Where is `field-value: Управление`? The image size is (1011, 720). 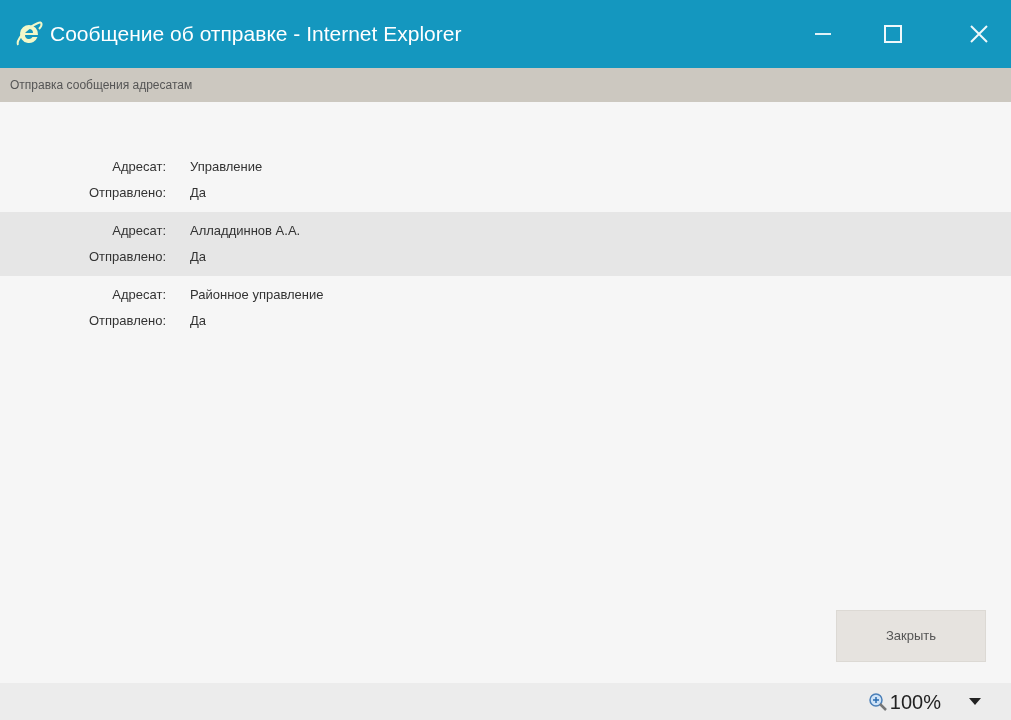 field-value: Управление is located at coordinates (226, 167).